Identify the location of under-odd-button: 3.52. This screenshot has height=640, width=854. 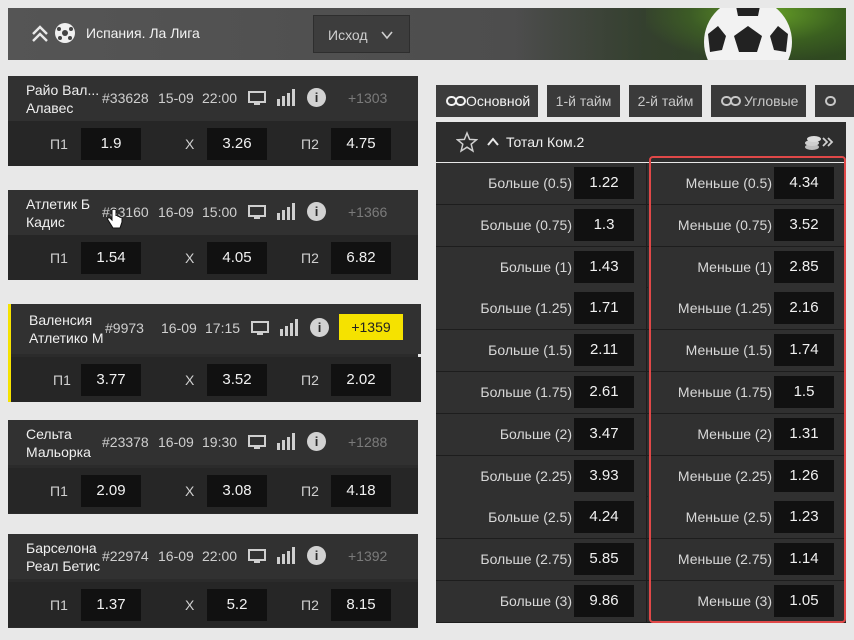
(804, 224).